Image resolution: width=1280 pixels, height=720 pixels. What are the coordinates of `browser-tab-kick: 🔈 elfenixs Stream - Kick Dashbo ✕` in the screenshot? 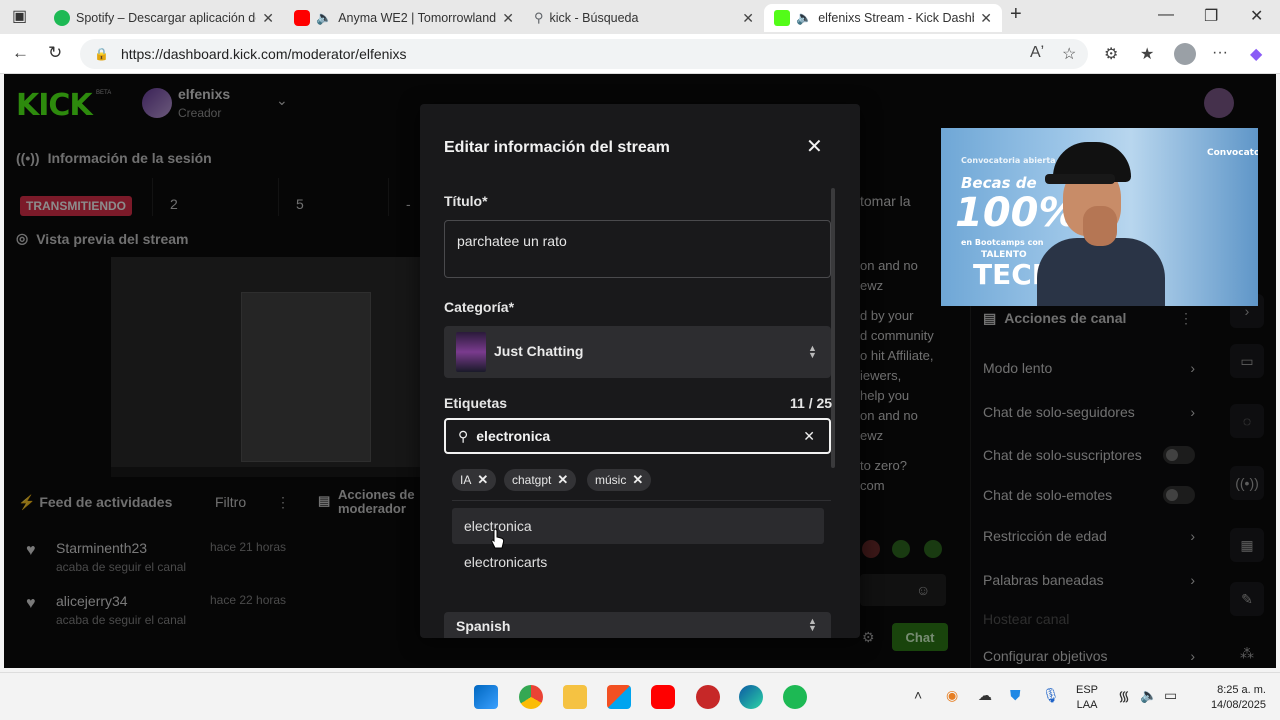 It's located at (883, 18).